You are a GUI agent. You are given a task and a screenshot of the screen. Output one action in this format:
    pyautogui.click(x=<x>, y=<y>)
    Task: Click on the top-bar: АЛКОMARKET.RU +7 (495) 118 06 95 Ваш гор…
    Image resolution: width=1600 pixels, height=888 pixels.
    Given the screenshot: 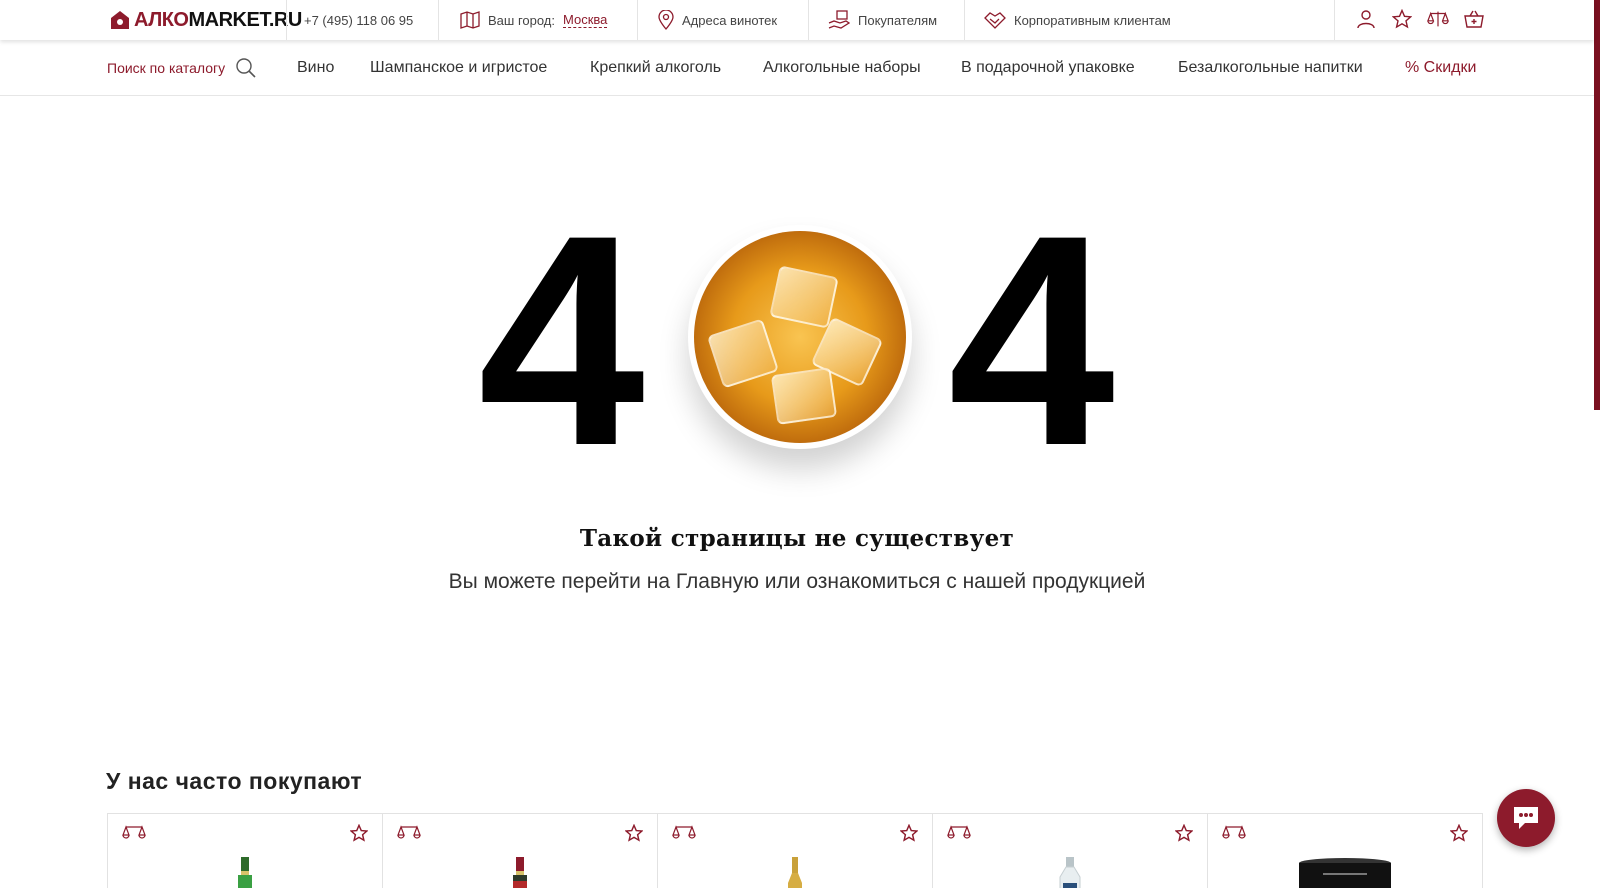 What is the action you would take?
    pyautogui.click(x=797, y=20)
    